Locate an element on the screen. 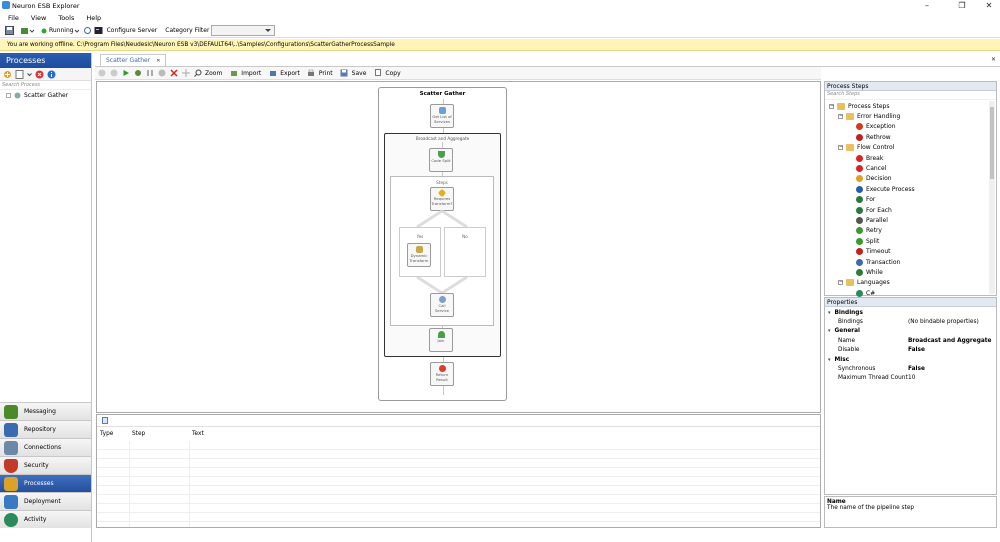  nav-repository: Repository is located at coordinates (45, 429).